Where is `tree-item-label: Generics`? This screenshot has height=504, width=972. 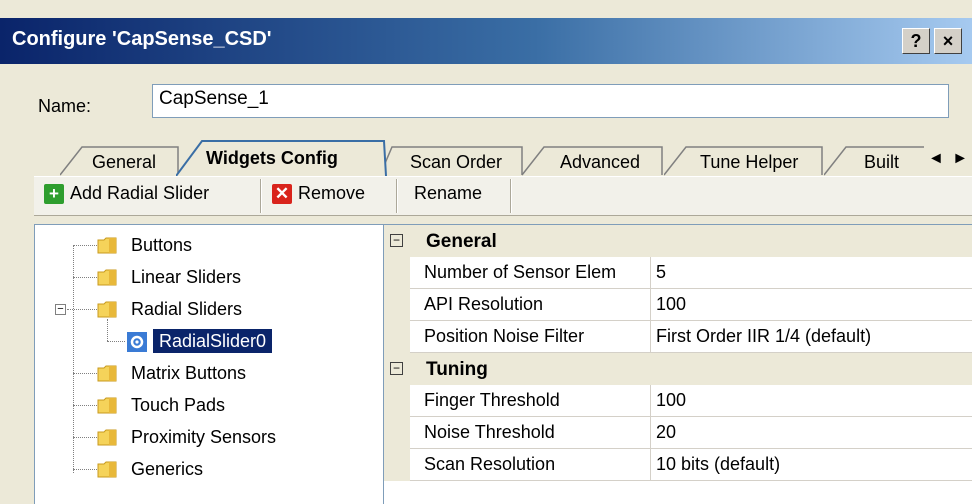
tree-item-label: Generics is located at coordinates (167, 469).